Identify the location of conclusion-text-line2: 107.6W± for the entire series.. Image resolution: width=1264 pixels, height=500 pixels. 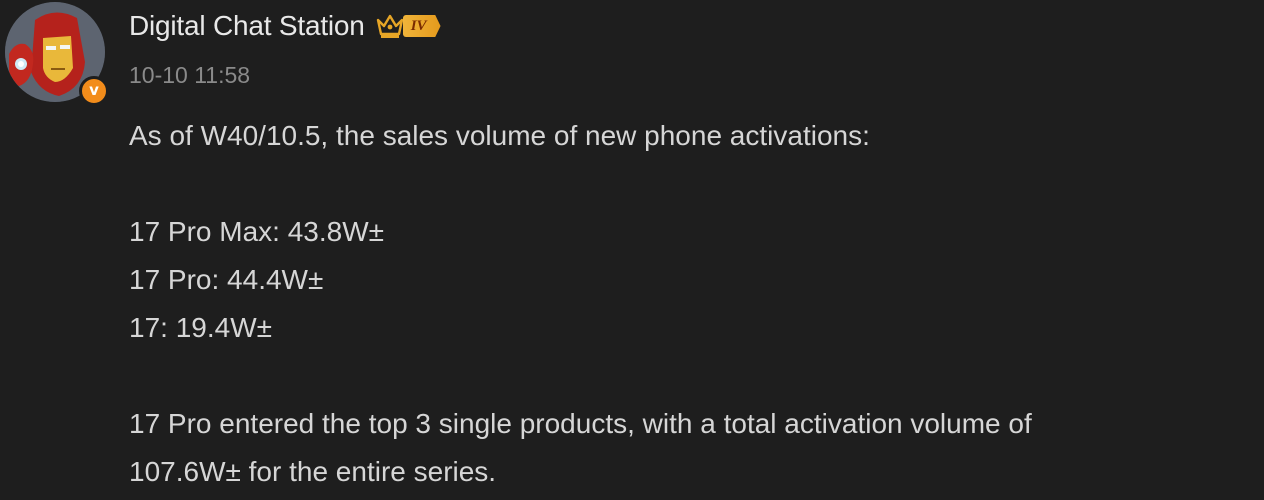
(313, 471).